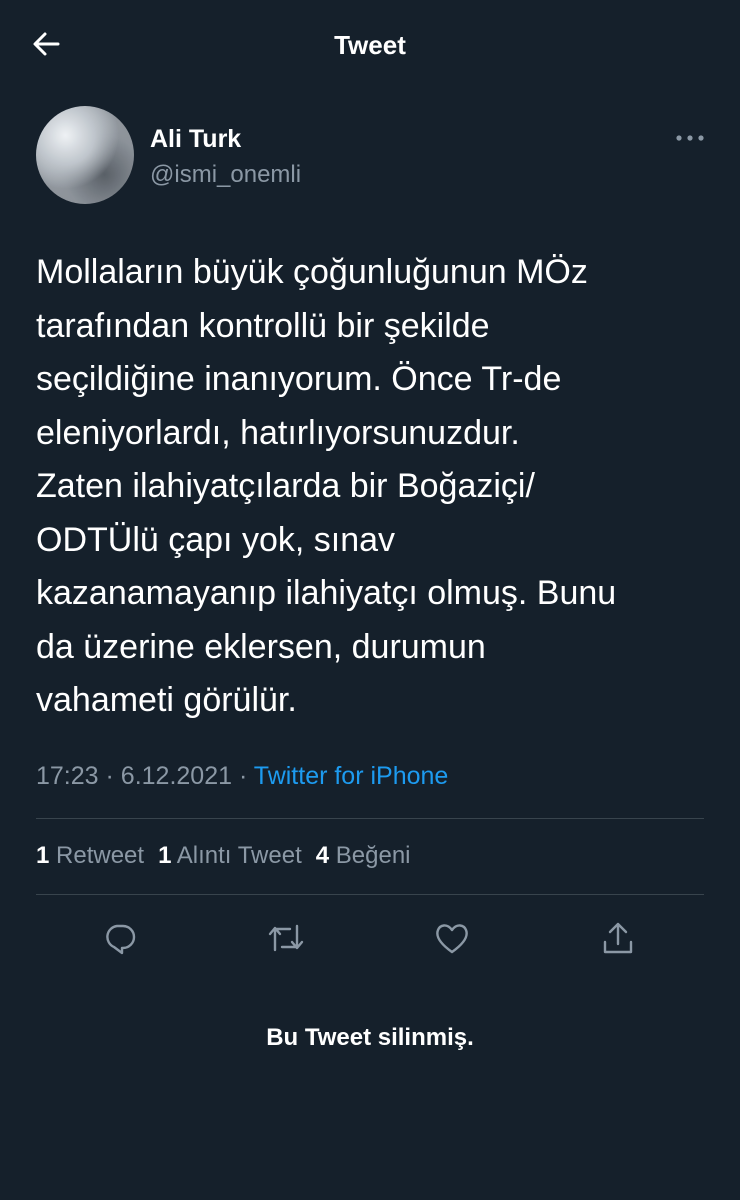  I want to click on reply-button, so click(120, 938).